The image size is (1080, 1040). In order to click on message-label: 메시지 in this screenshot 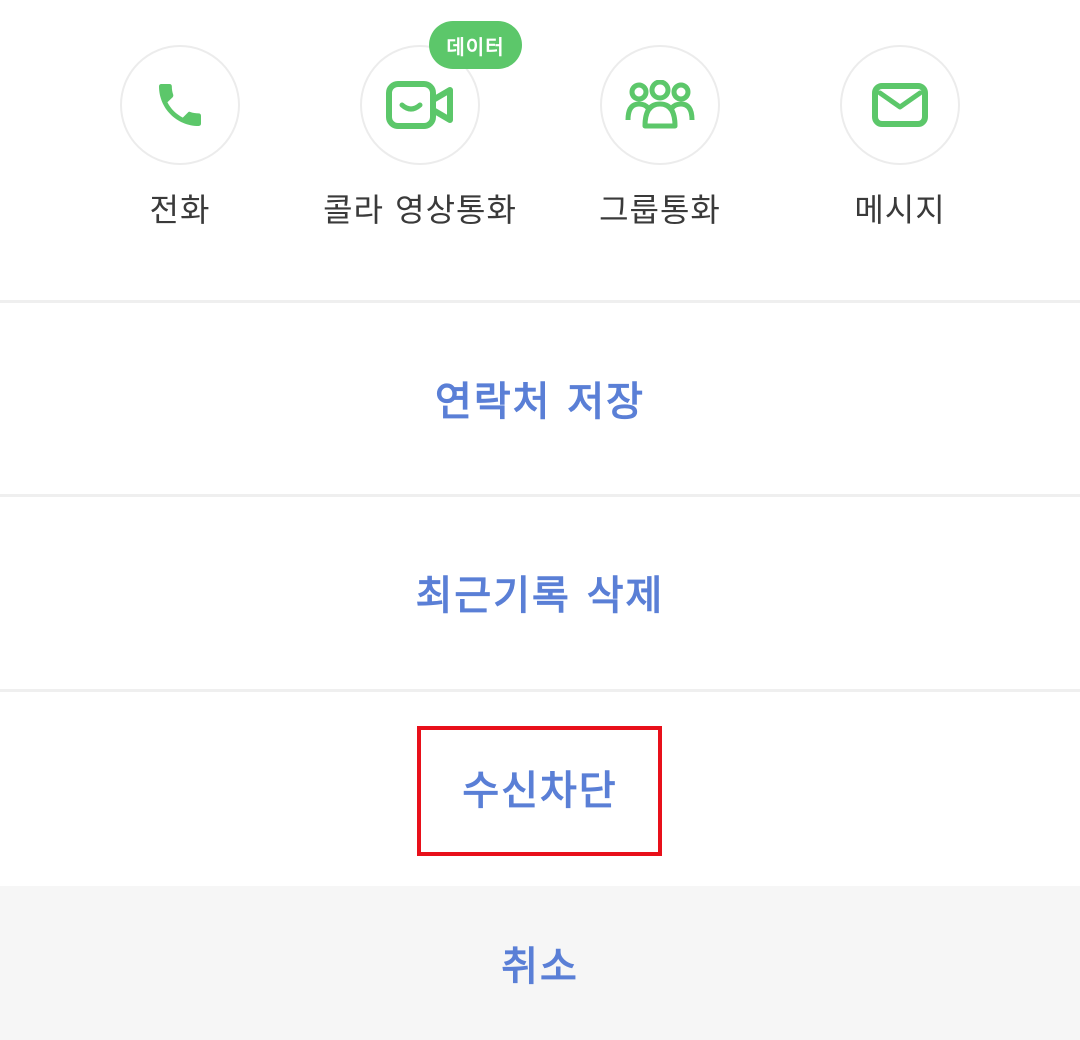, I will do `click(900, 210)`.